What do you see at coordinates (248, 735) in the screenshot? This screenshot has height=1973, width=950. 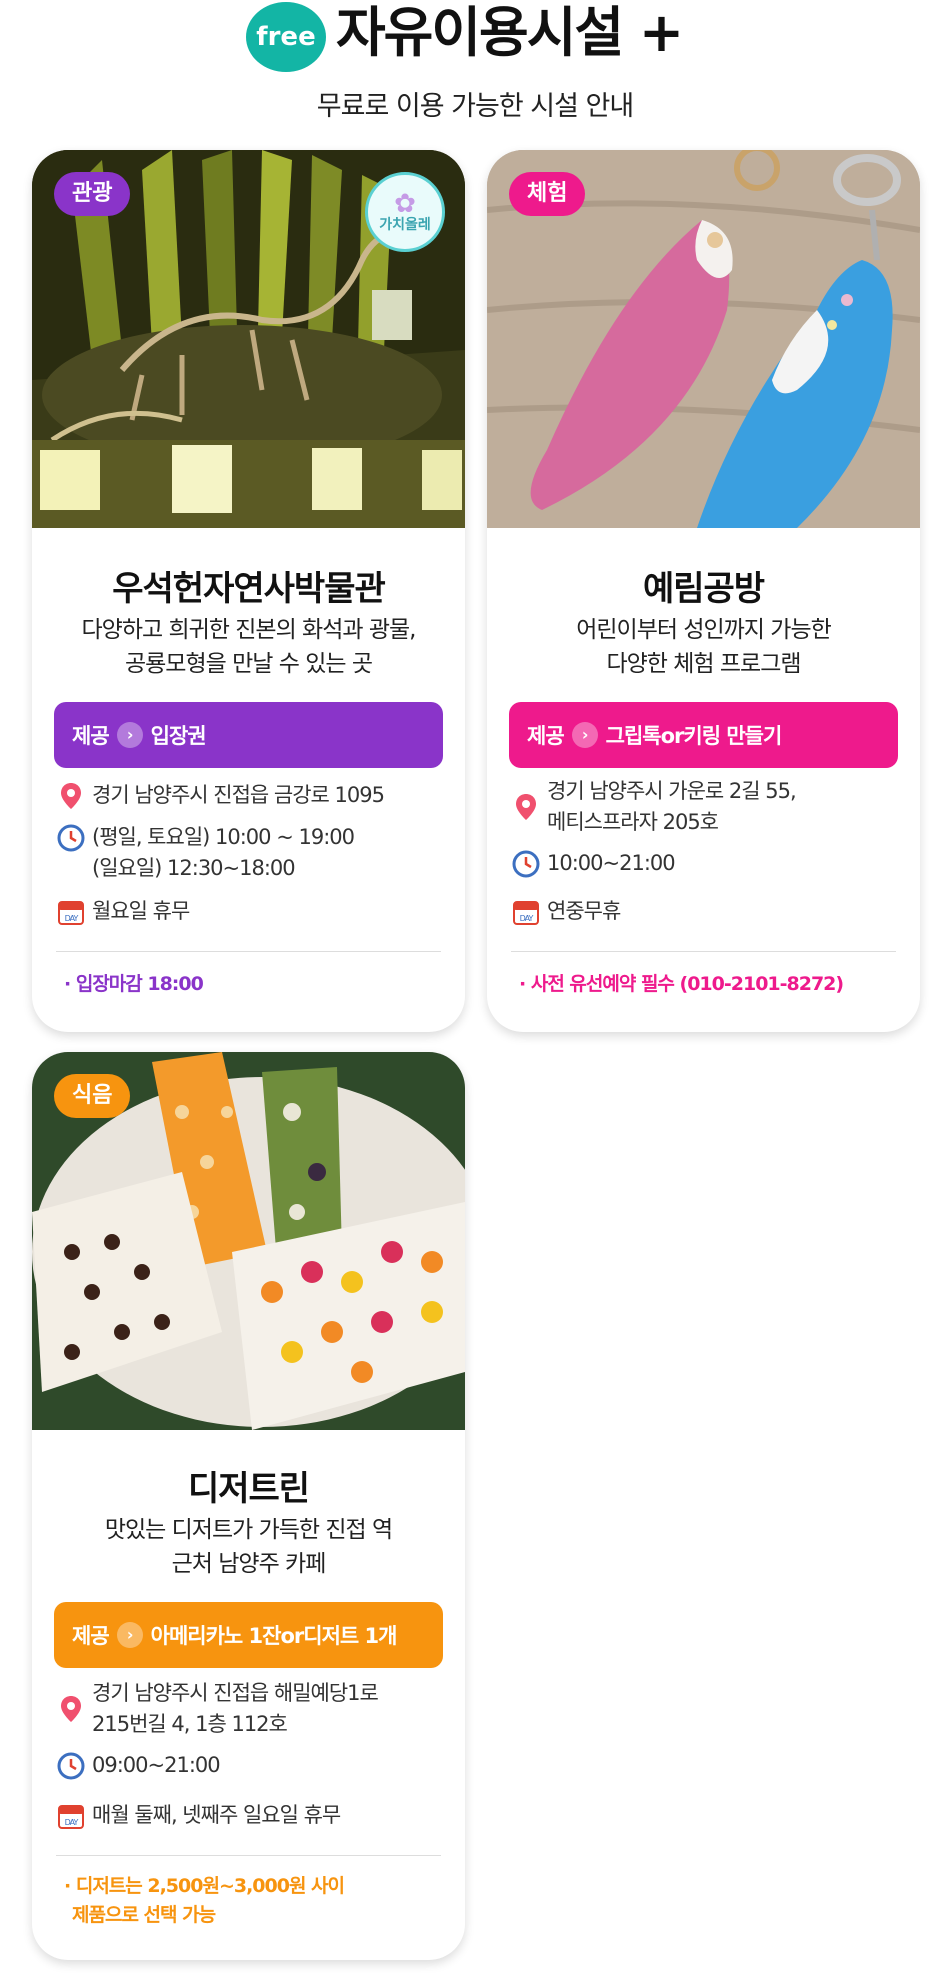 I see `offer-banner: 제공 › 입장권` at bounding box center [248, 735].